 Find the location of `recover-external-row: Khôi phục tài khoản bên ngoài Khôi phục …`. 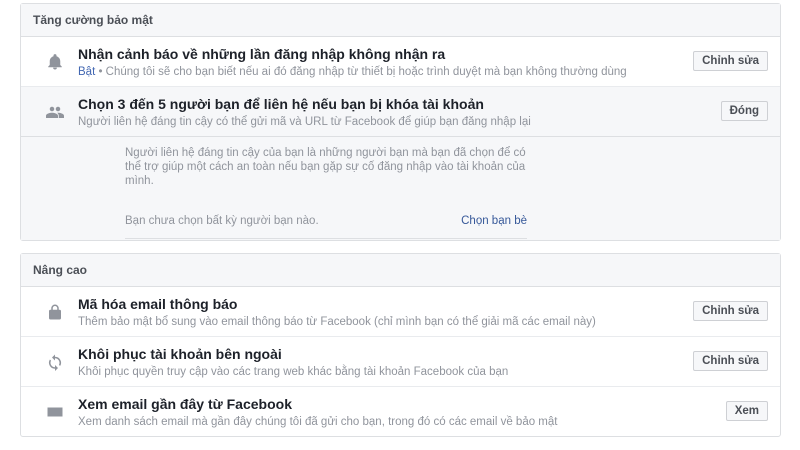

recover-external-row: Khôi phục tài khoản bên ngoài Khôi phục … is located at coordinates (400, 362).